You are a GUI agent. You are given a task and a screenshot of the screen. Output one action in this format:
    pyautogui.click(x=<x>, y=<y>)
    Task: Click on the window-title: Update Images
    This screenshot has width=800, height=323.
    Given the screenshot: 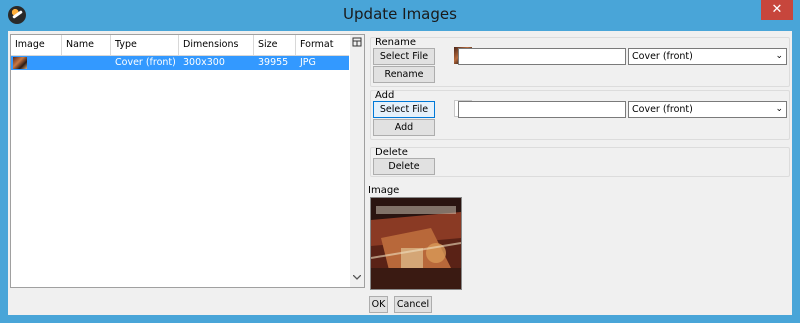 What is the action you would take?
    pyautogui.click(x=400, y=14)
    